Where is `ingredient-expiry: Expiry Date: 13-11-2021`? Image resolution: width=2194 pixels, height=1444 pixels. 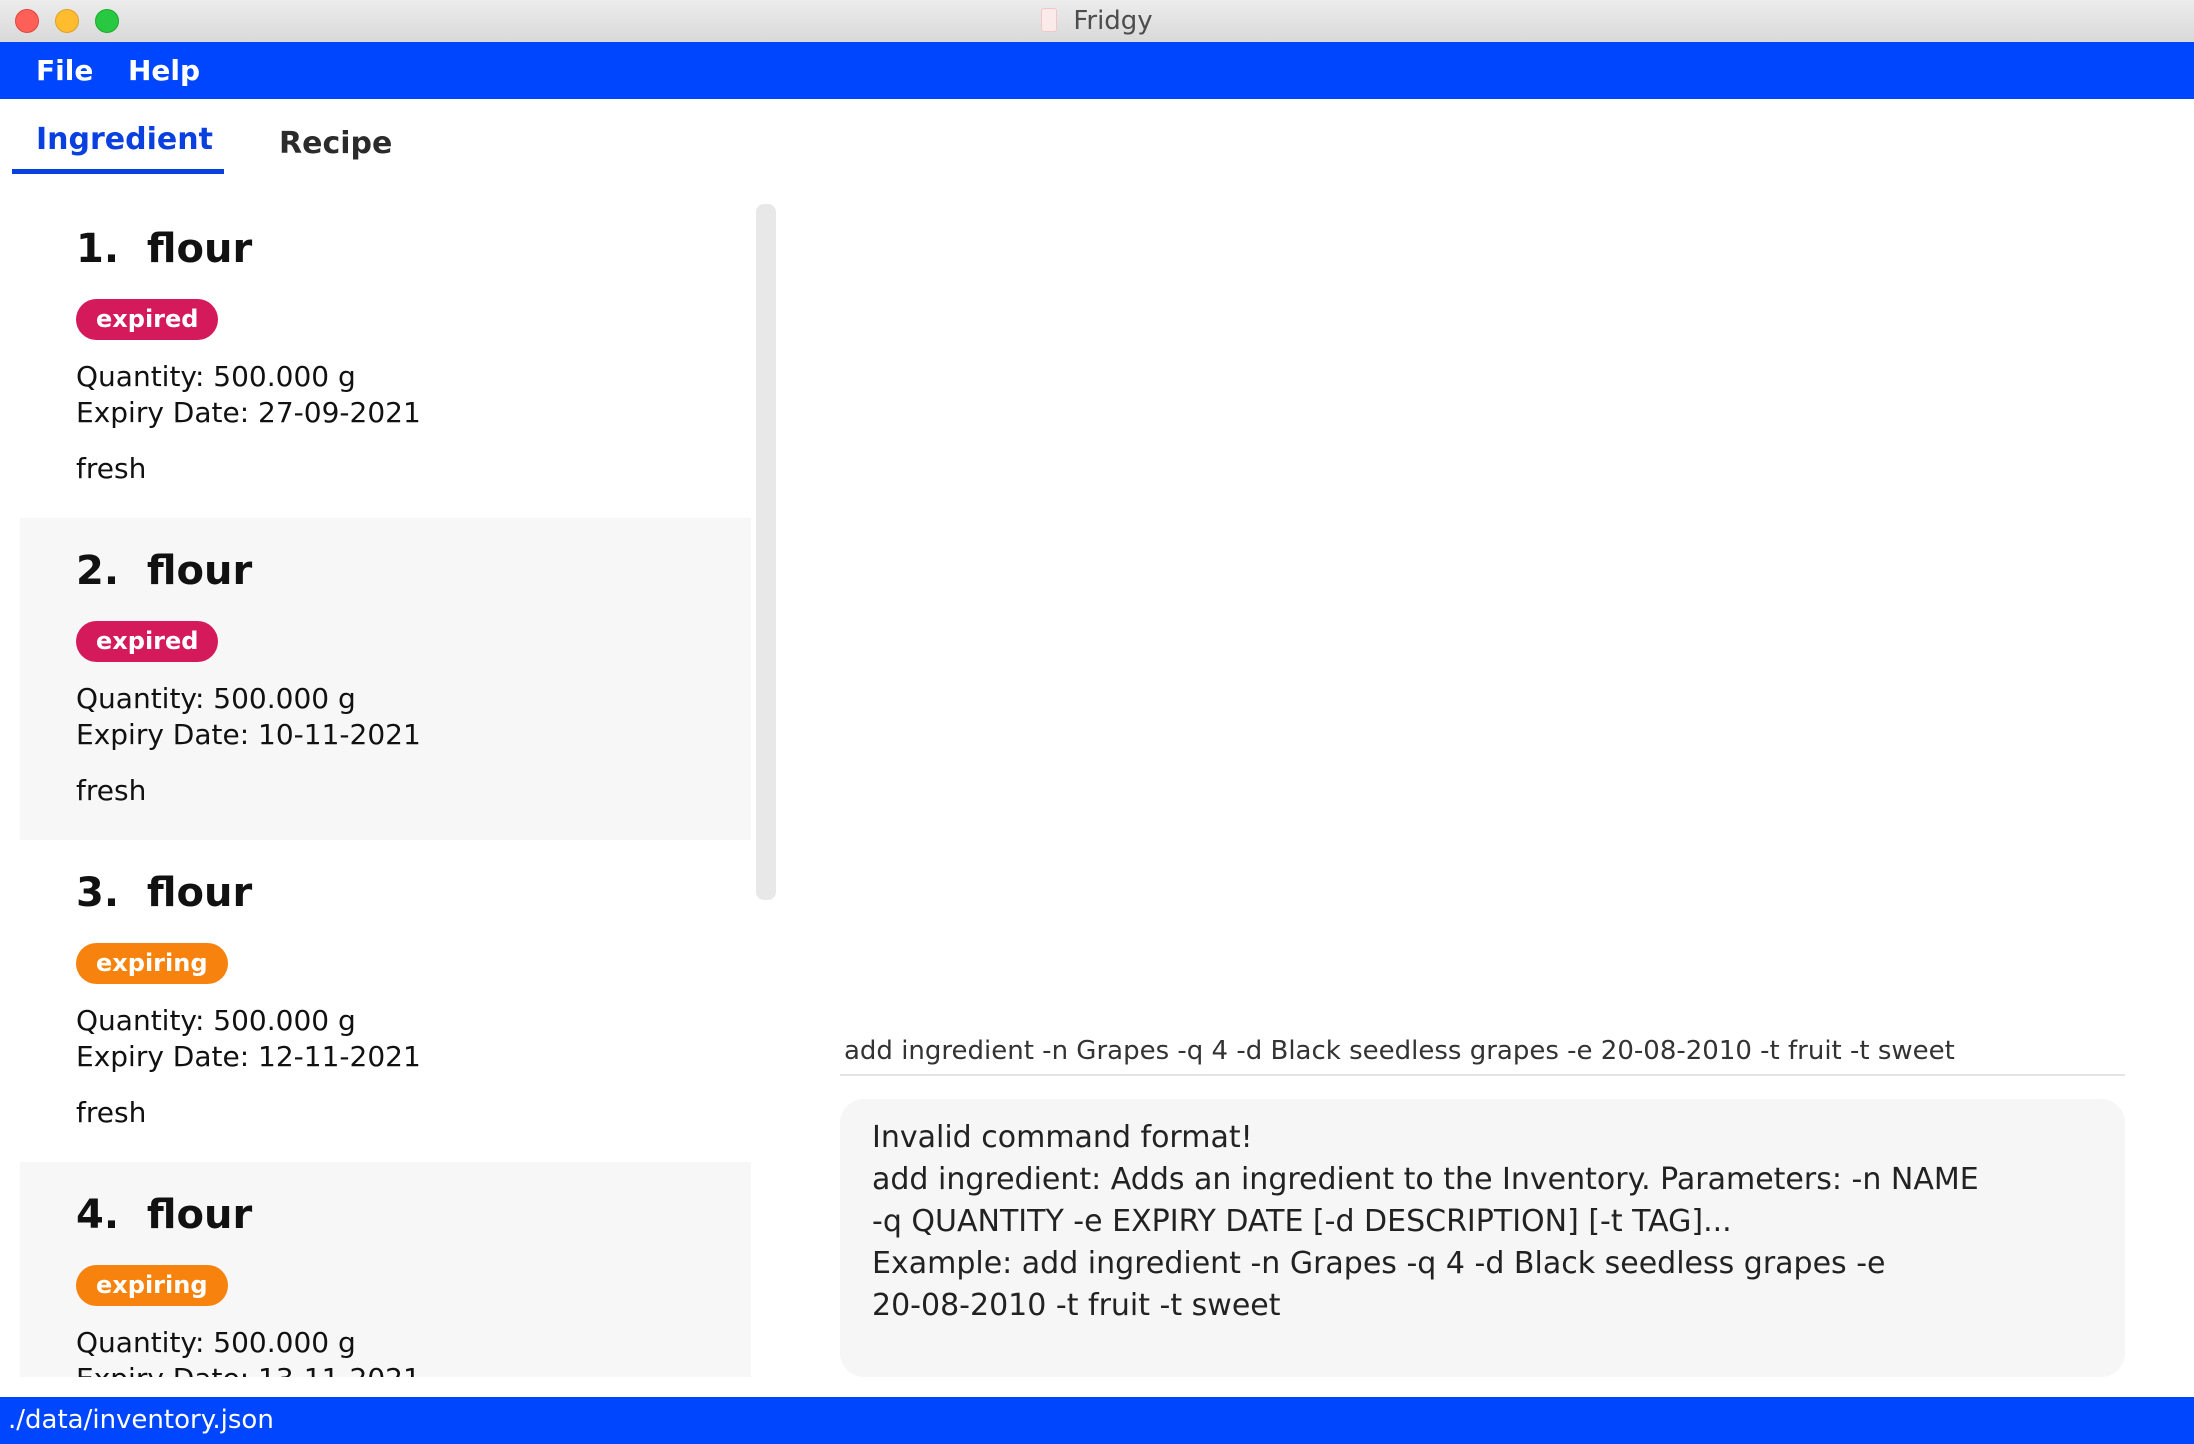 ingredient-expiry: Expiry Date: 13-11-2021 is located at coordinates (248, 1369).